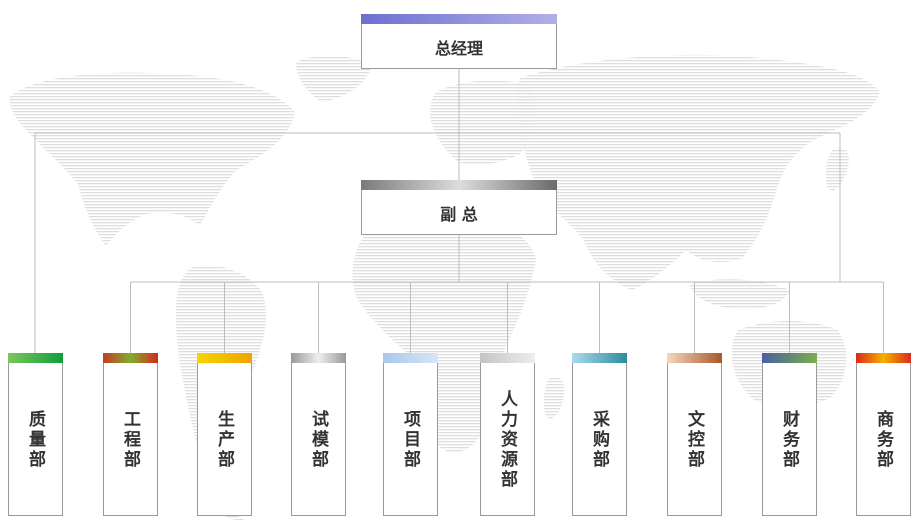  Describe the element at coordinates (459, 185) in the screenshot. I see `deputy-gm-color-bar` at that location.